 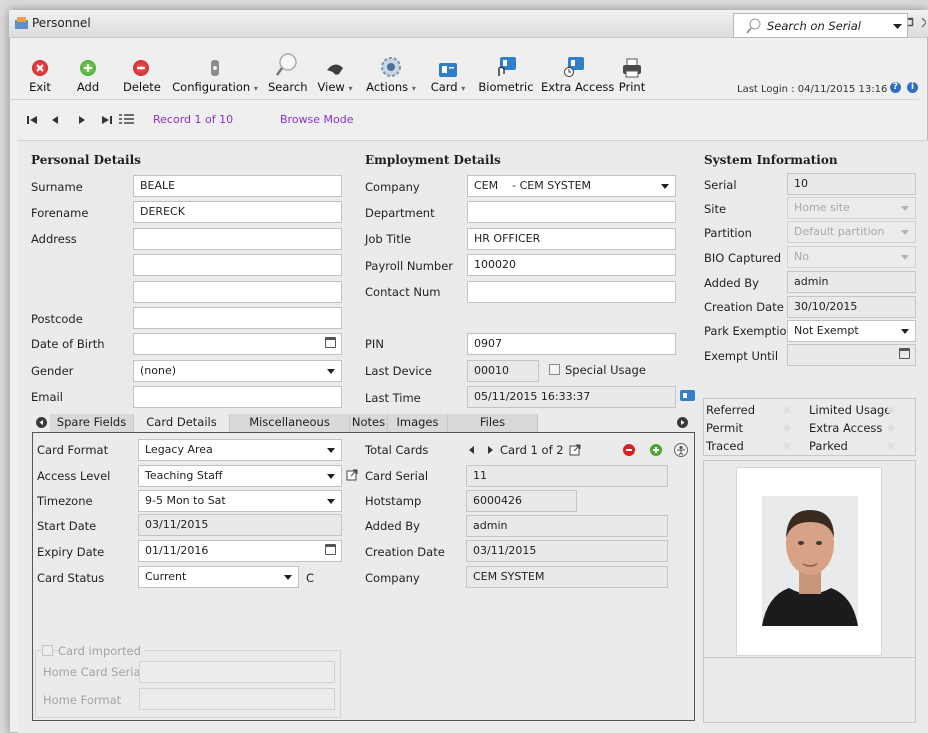 I want to click on previous-card-icon, so click(x=472, y=450).